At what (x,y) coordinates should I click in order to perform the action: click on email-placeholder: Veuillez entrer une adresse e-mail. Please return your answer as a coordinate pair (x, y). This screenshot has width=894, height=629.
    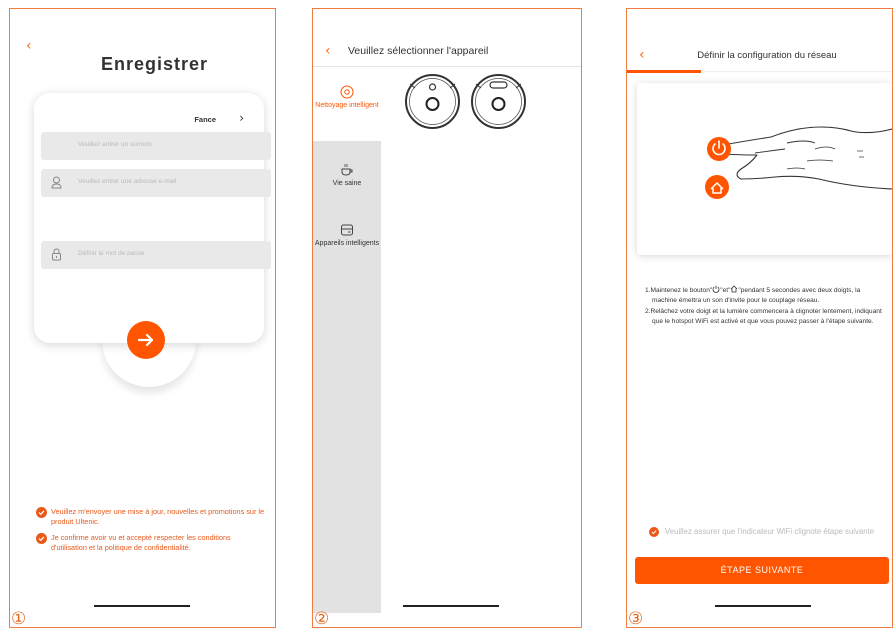
    Looking at the image, I should click on (127, 181).